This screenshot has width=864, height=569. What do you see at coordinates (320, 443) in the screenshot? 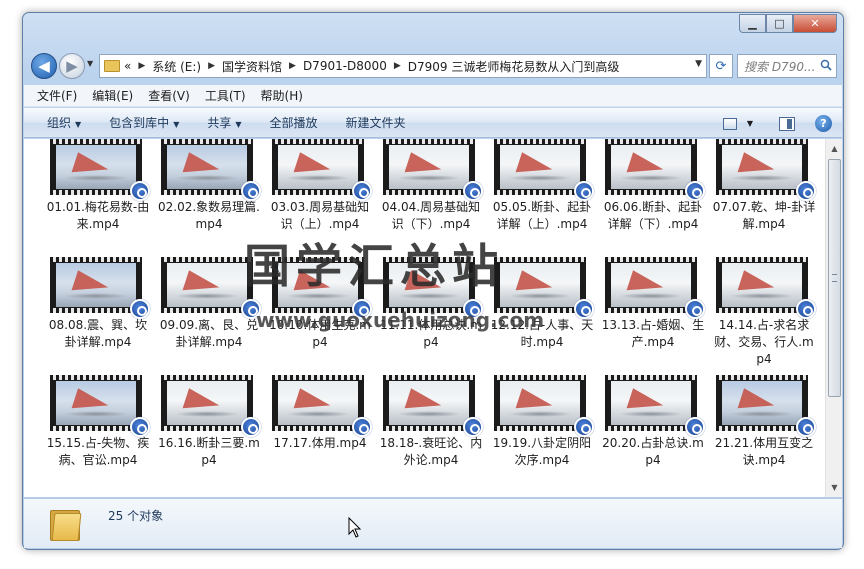
I see `file-name: 17.17.体用.mp4` at bounding box center [320, 443].